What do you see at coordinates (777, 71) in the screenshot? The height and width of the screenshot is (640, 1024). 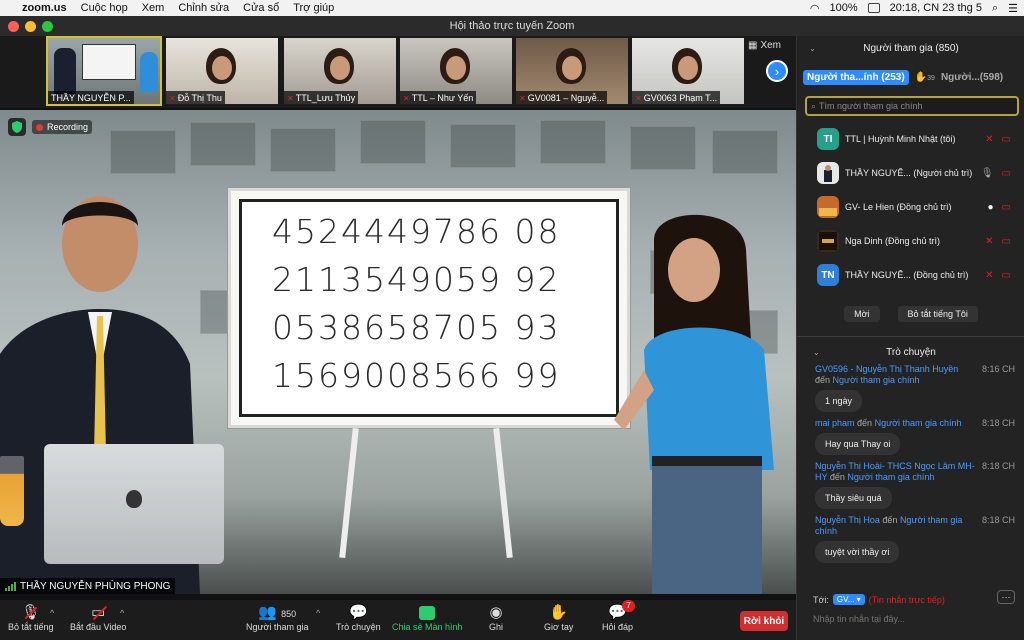 I see `gallery-next-button: ›` at bounding box center [777, 71].